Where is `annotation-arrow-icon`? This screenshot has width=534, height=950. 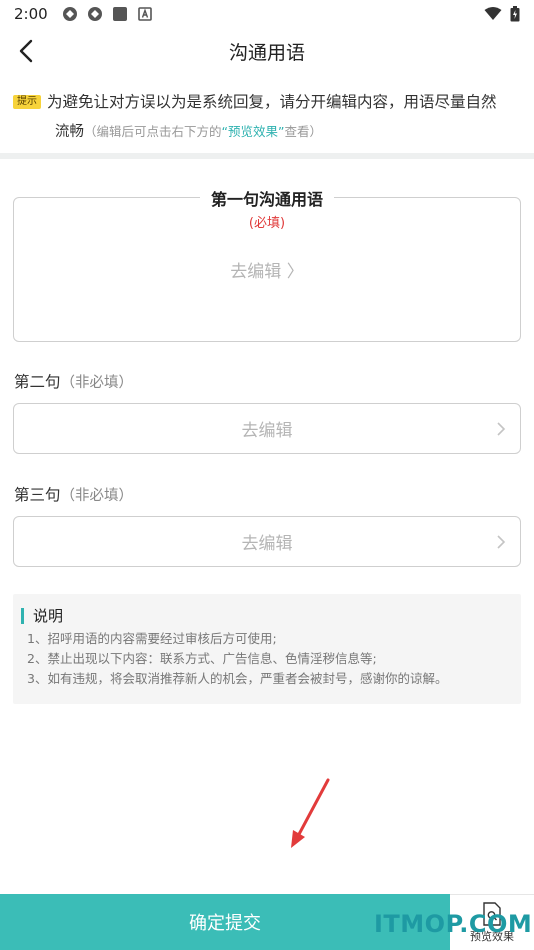
annotation-arrow-icon is located at coordinates (310, 813).